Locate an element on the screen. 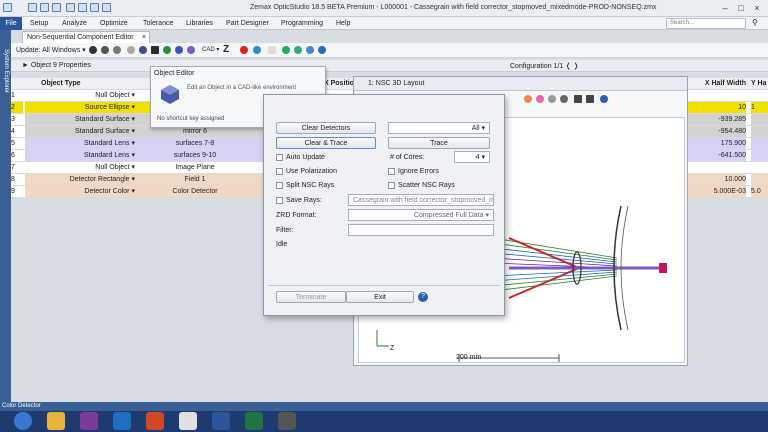 The image size is (768, 432). row-number: 9 is located at coordinates (17, 191).